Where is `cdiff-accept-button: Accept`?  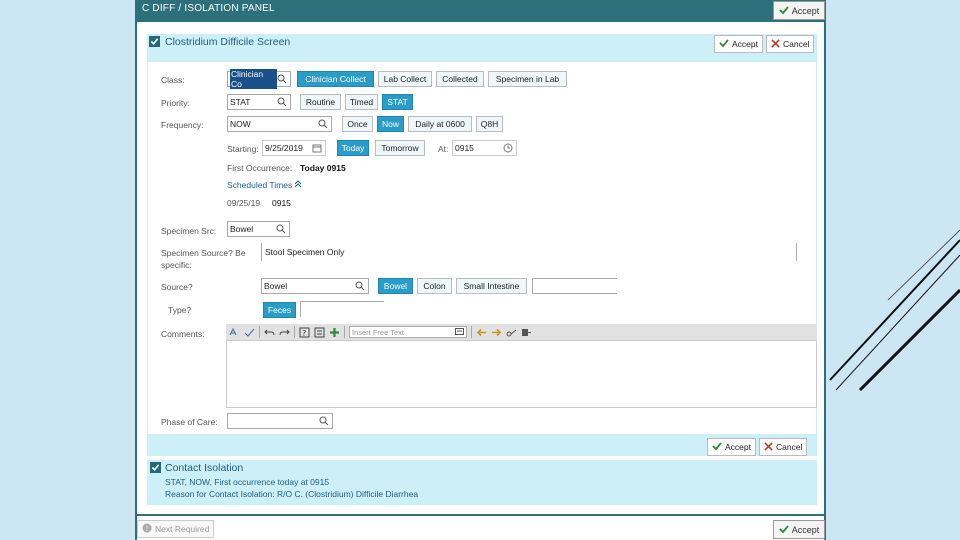 cdiff-accept-button: Accept is located at coordinates (738, 44).